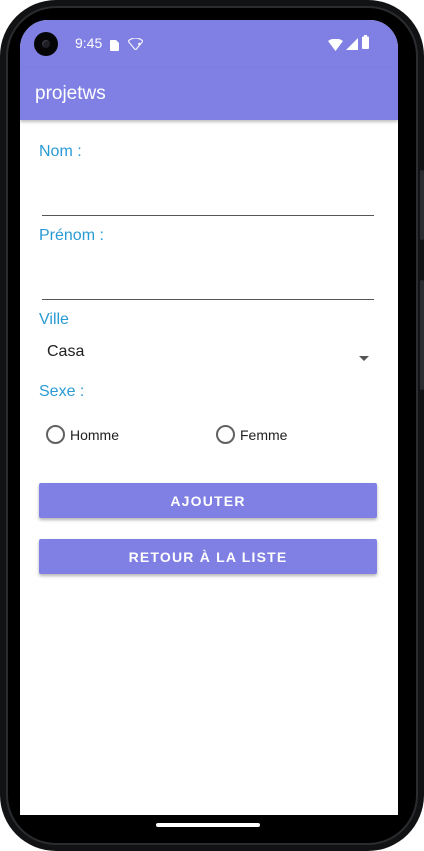 The width and height of the screenshot is (424, 851). I want to click on radio-femme-label: Femme, so click(264, 435).